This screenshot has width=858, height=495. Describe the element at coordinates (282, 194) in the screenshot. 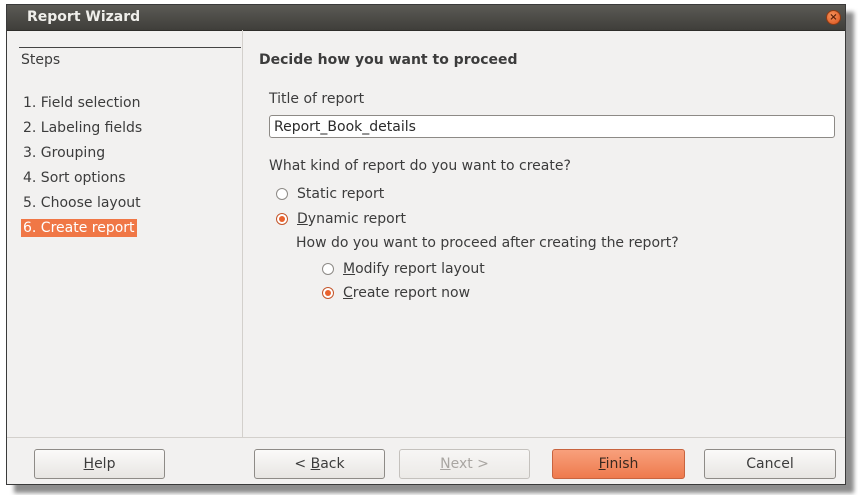

I see `static-report-radio` at that location.